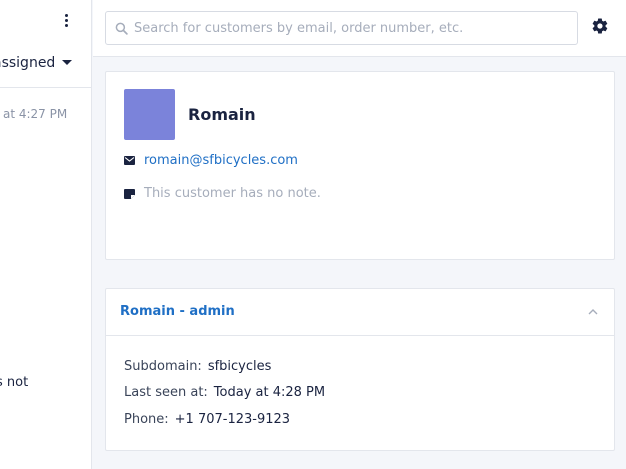 The width and height of the screenshot is (626, 469). I want to click on last-seen-field: Last seen at: Today at 4:28 PM, so click(224, 392).